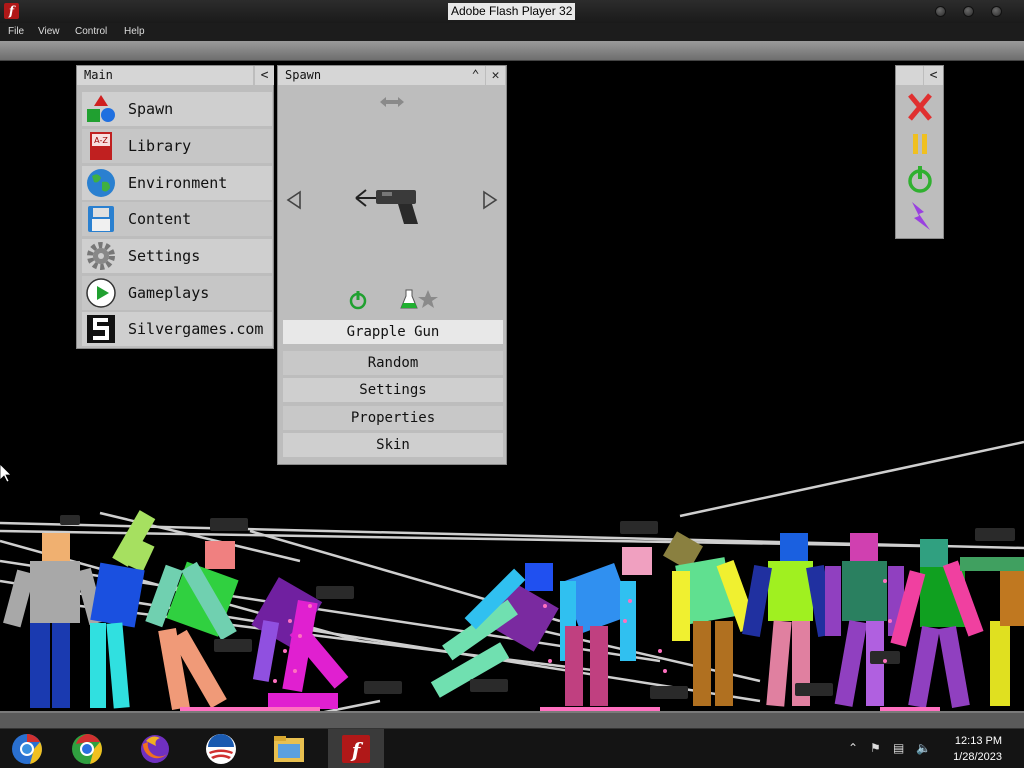 Image resolution: width=1024 pixels, height=768 pixels. Describe the element at coordinates (392, 102) in the screenshot. I see `resize-arrow-icon` at that location.